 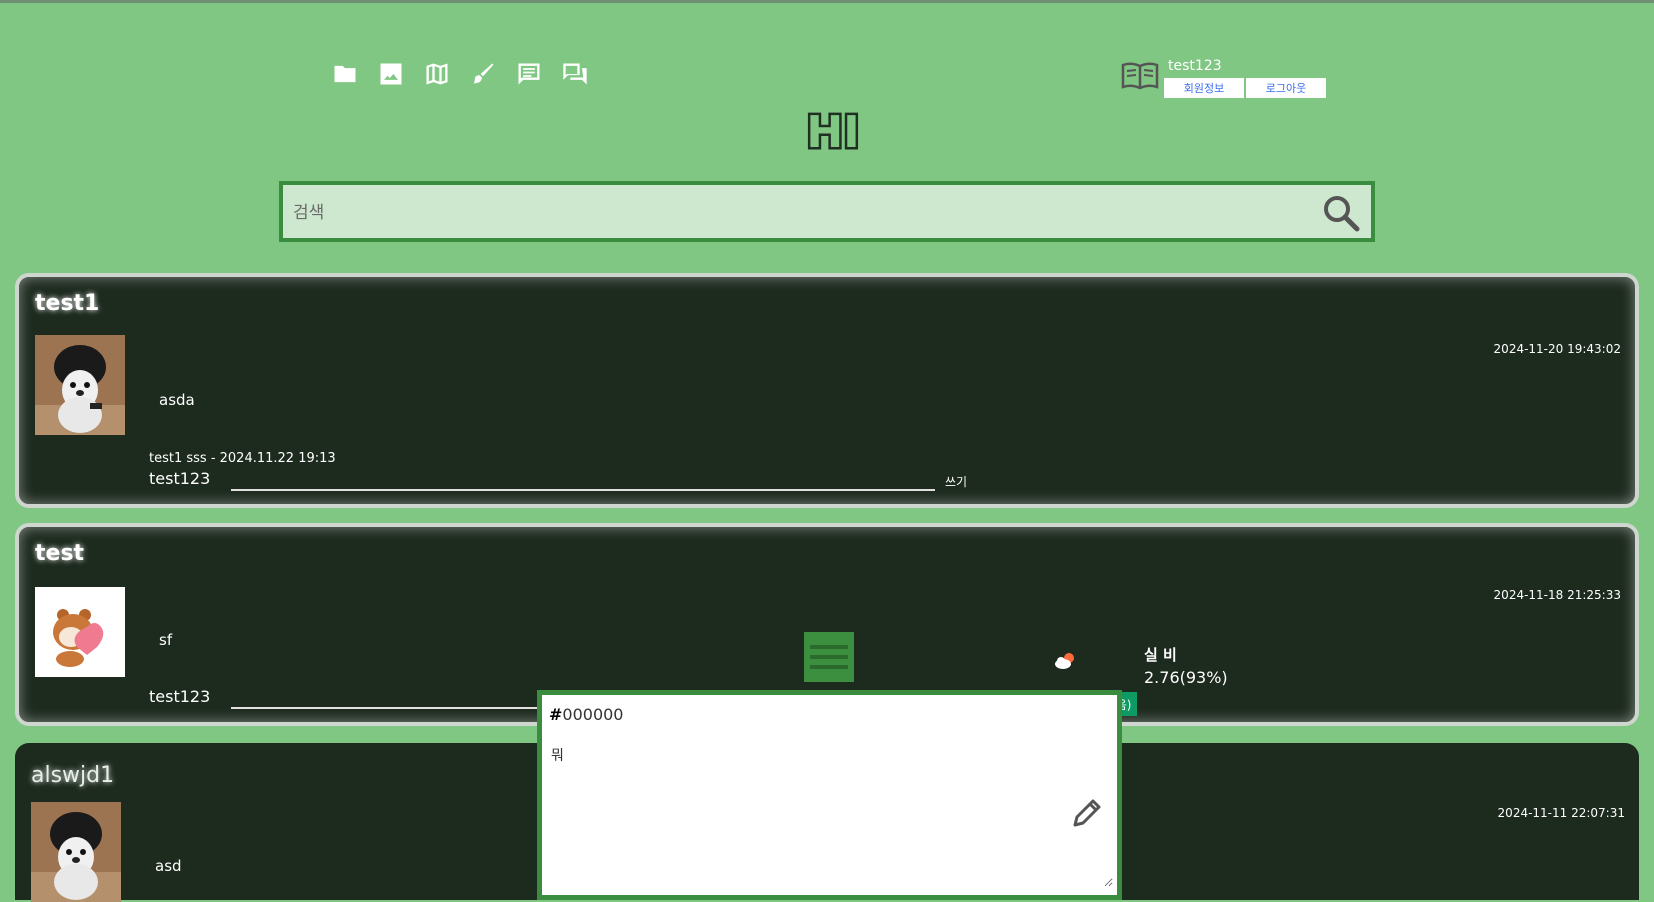 I want to click on logout-button: 로그아웃, so click(x=1286, y=88).